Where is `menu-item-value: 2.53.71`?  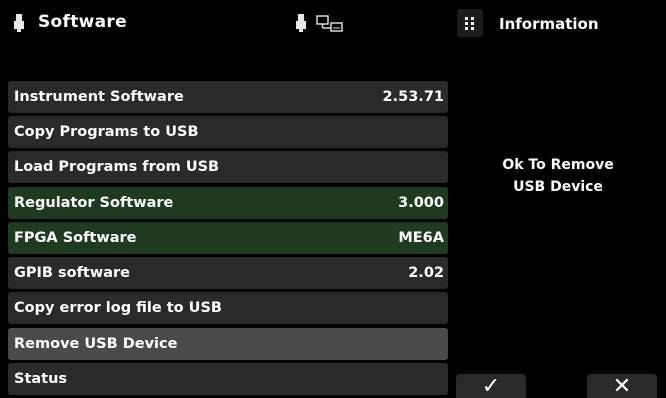
menu-item-value: 2.53.71 is located at coordinates (413, 97).